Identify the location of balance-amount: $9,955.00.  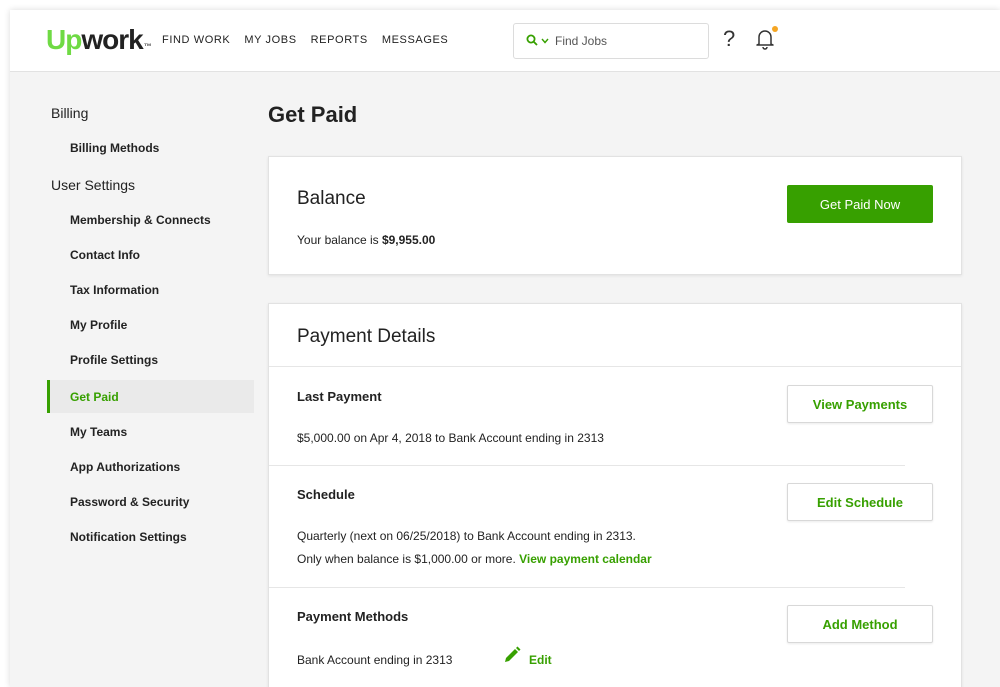
(408, 240).